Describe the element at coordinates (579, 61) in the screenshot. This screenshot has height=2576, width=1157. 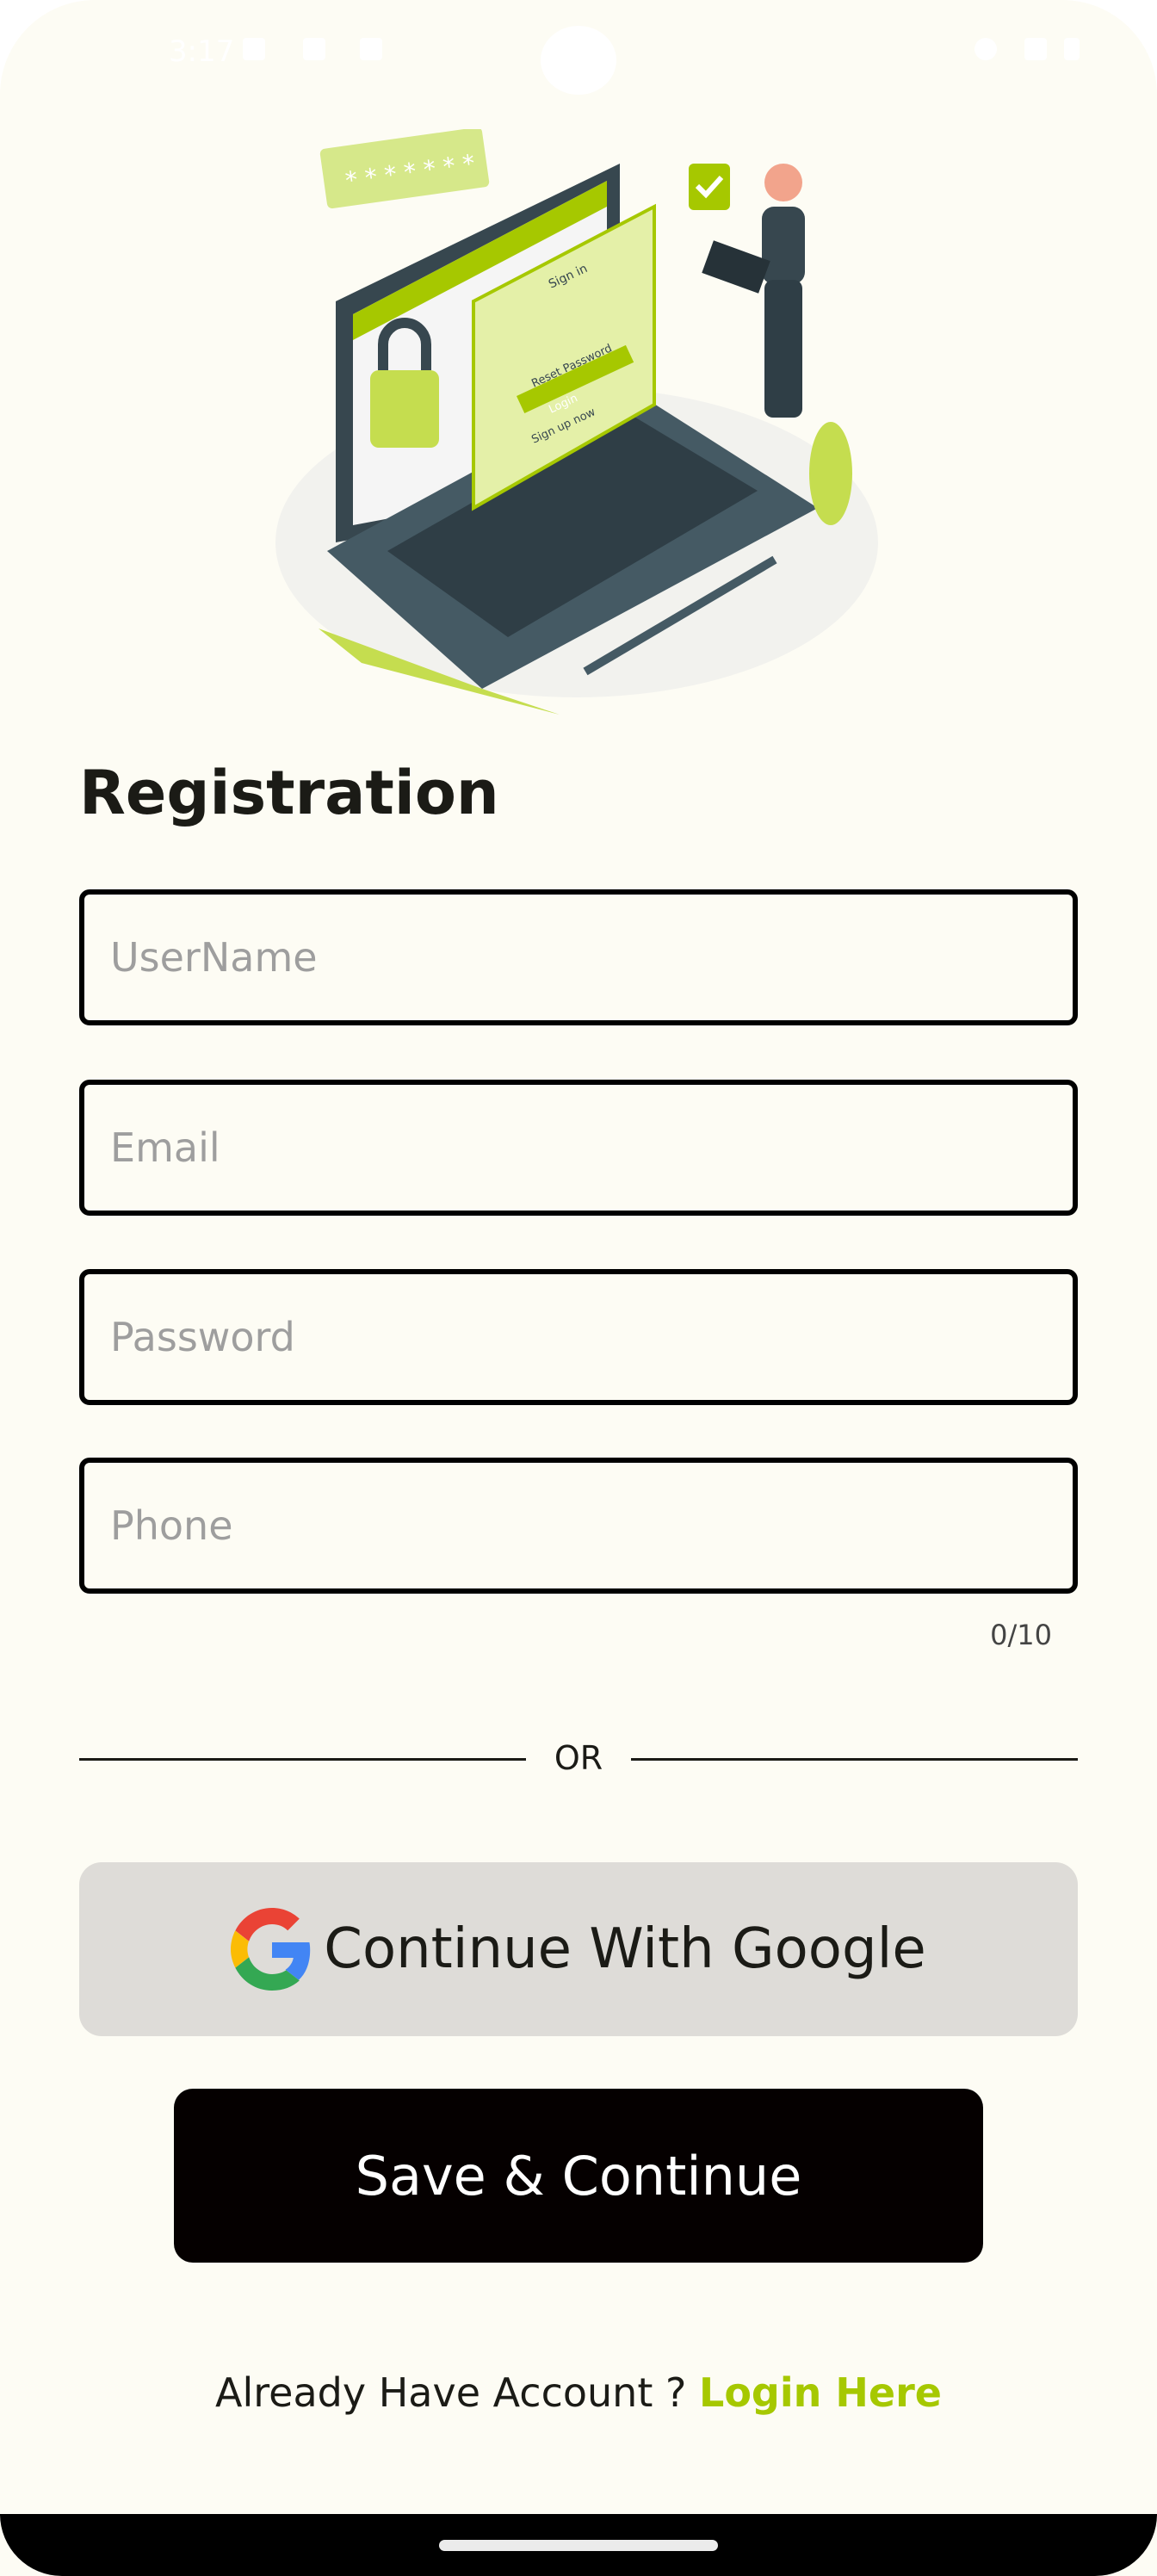
I see `camera-cutout` at that location.